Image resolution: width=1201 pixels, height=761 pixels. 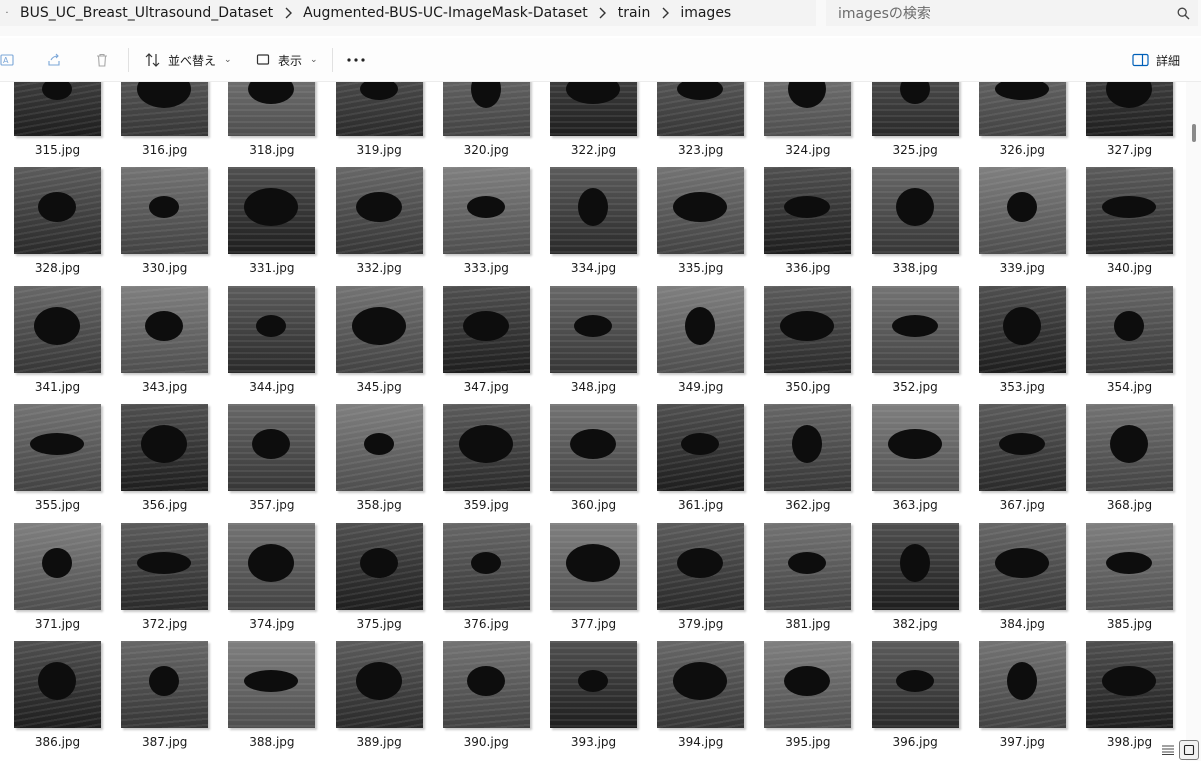 What do you see at coordinates (915, 150) in the screenshot?
I see `file-name-label: 325.jpg` at bounding box center [915, 150].